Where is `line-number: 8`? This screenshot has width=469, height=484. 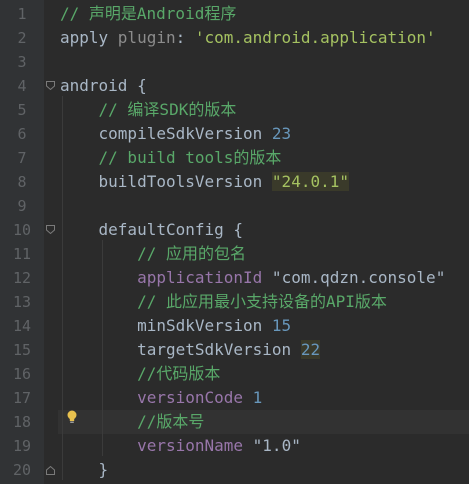
line-number: 8 is located at coordinates (22, 182).